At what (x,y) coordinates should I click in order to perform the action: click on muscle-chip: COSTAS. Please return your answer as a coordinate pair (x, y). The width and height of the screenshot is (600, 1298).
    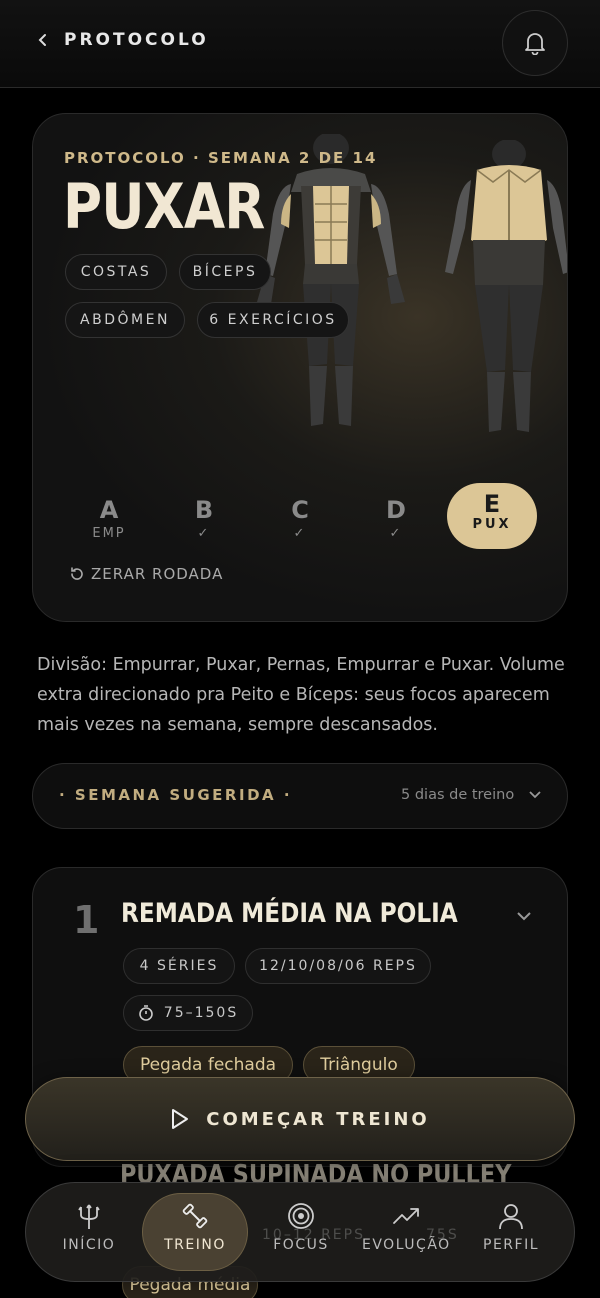
    Looking at the image, I should click on (116, 272).